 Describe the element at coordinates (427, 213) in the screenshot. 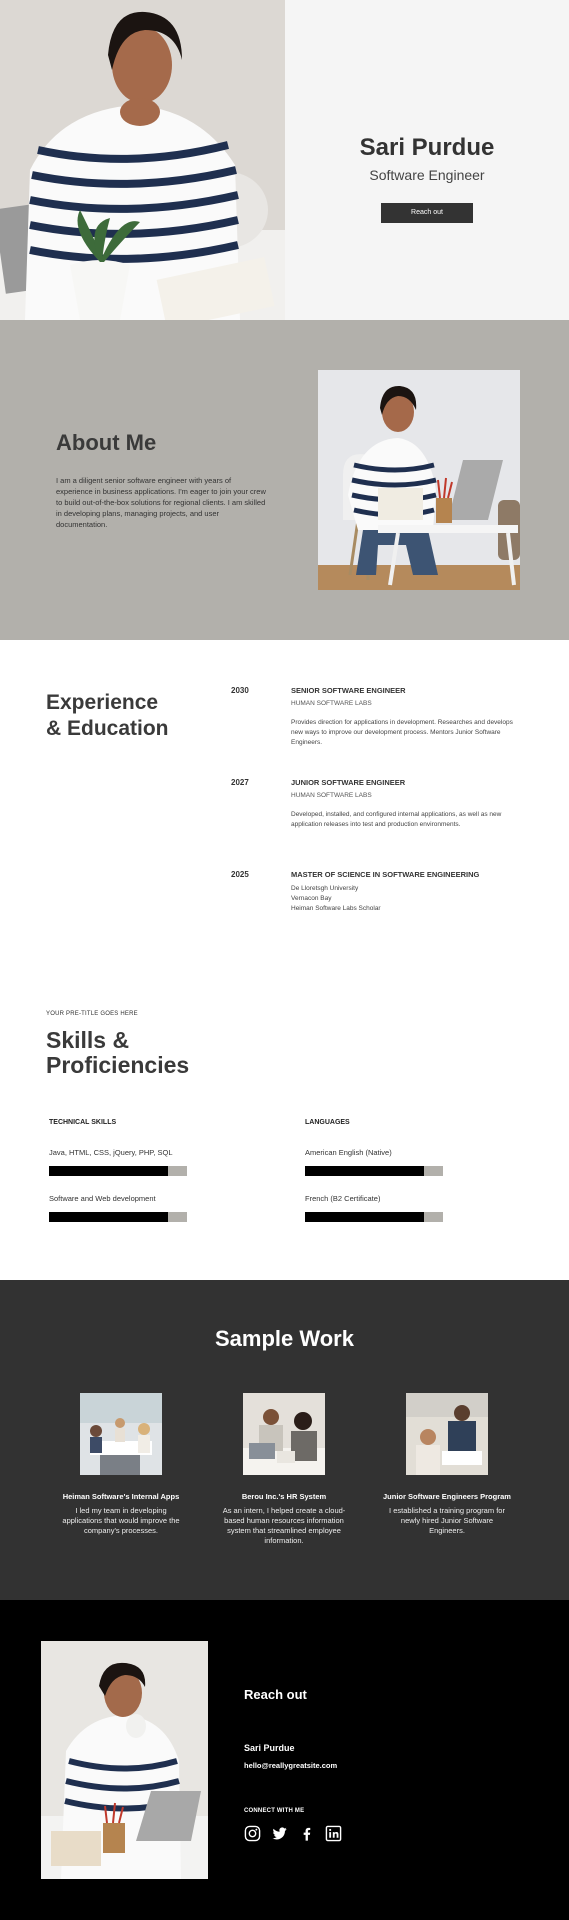

I see `reach-out-button: Reach out` at that location.